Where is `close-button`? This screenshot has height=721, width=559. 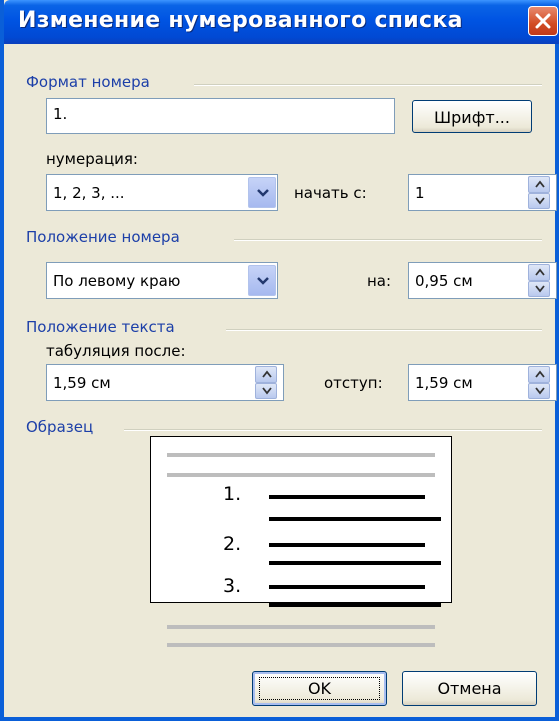
close-button is located at coordinates (543, 21).